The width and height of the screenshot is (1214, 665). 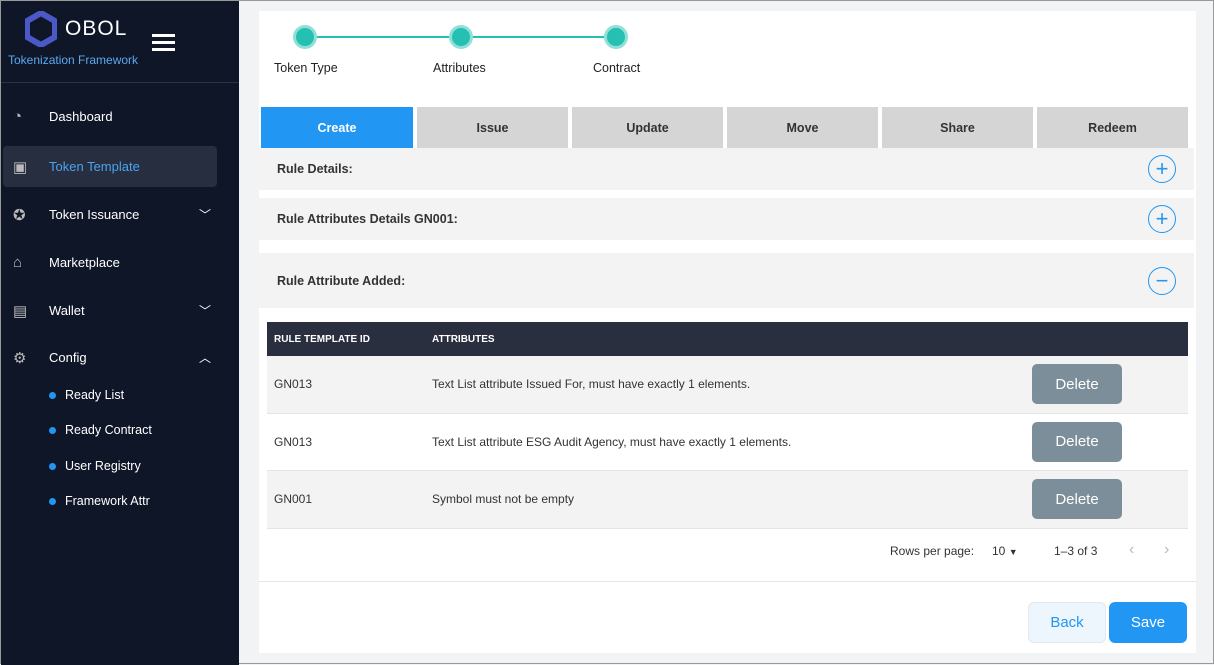 What do you see at coordinates (1067, 622) in the screenshot?
I see `back-button: Back` at bounding box center [1067, 622].